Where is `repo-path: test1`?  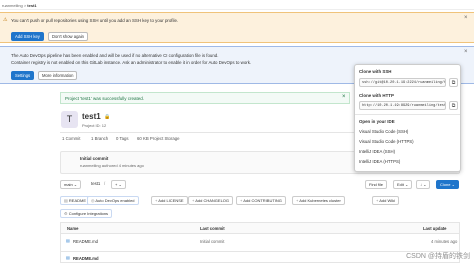
repo-path: test1 is located at coordinates (95, 183).